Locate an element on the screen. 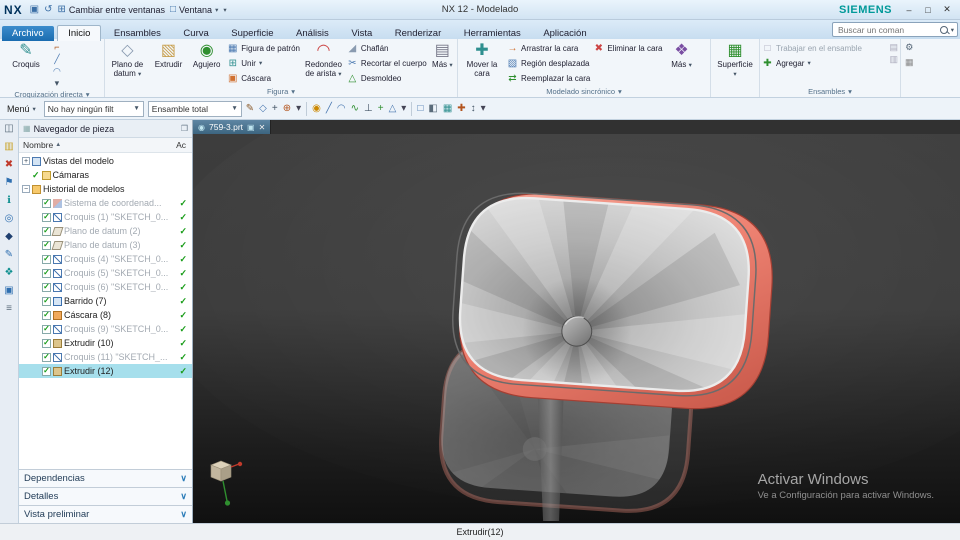 The height and width of the screenshot is (540, 960). group-label-assemblies: Ensambles ▾ is located at coordinates (830, 91).